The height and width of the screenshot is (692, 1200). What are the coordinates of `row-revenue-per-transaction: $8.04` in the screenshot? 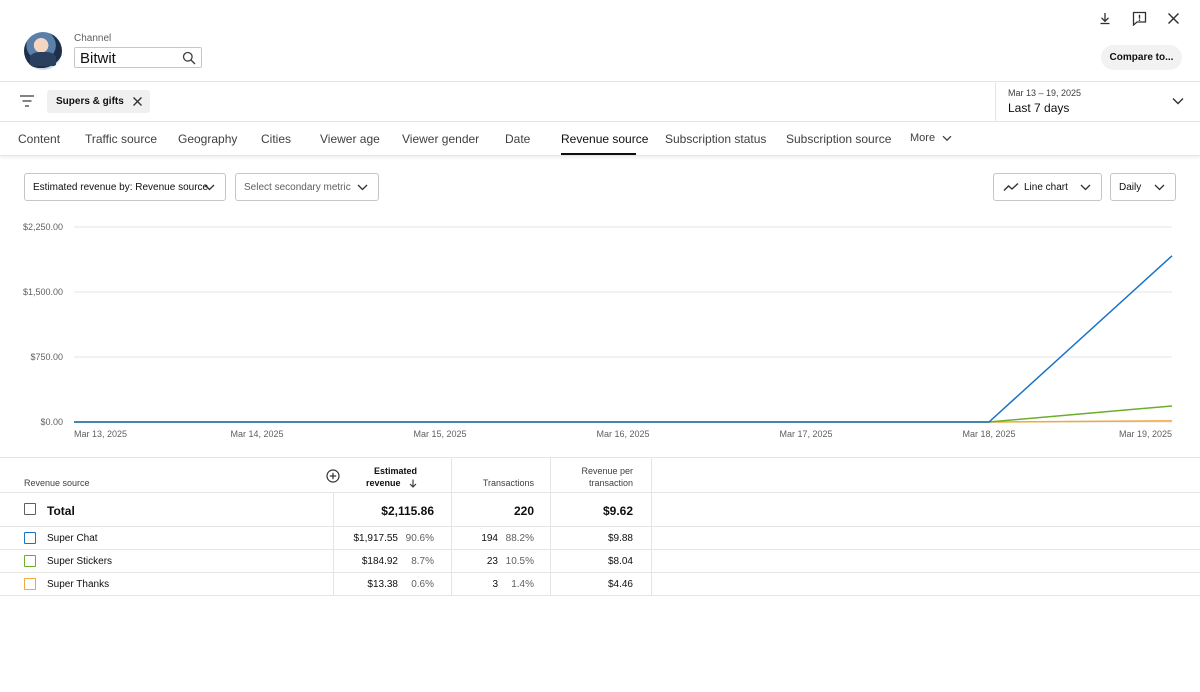 It's located at (620, 561).